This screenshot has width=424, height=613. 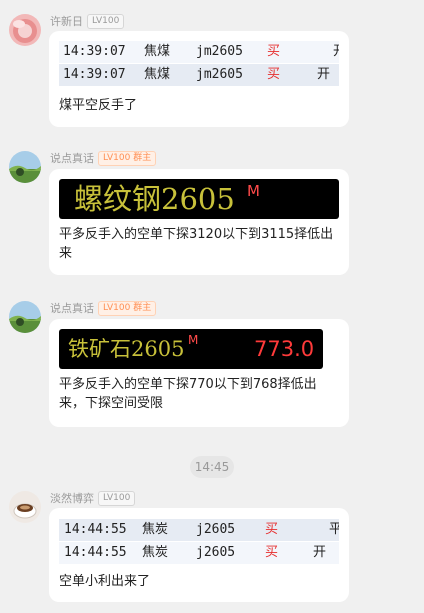 I want to click on trade-action: 平, so click(x=334, y=529).